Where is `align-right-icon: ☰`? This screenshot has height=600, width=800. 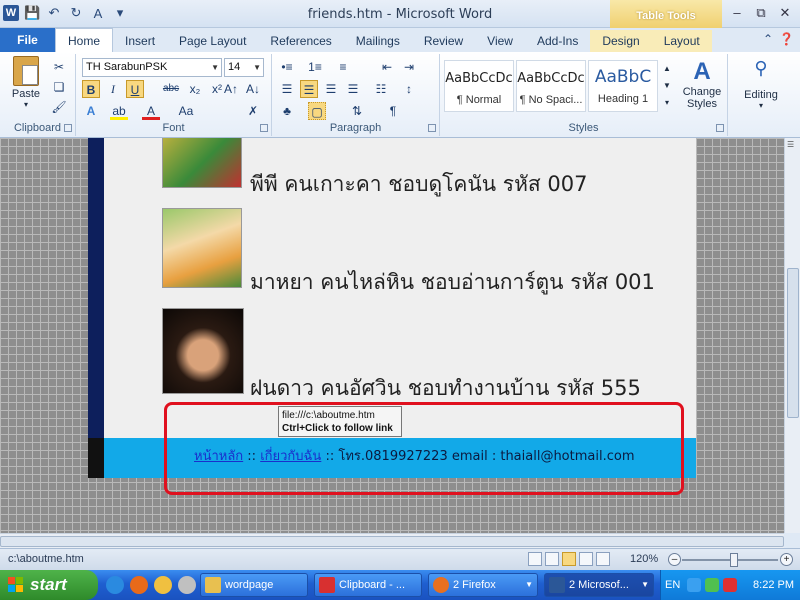 align-right-icon: ☰ is located at coordinates (331, 89).